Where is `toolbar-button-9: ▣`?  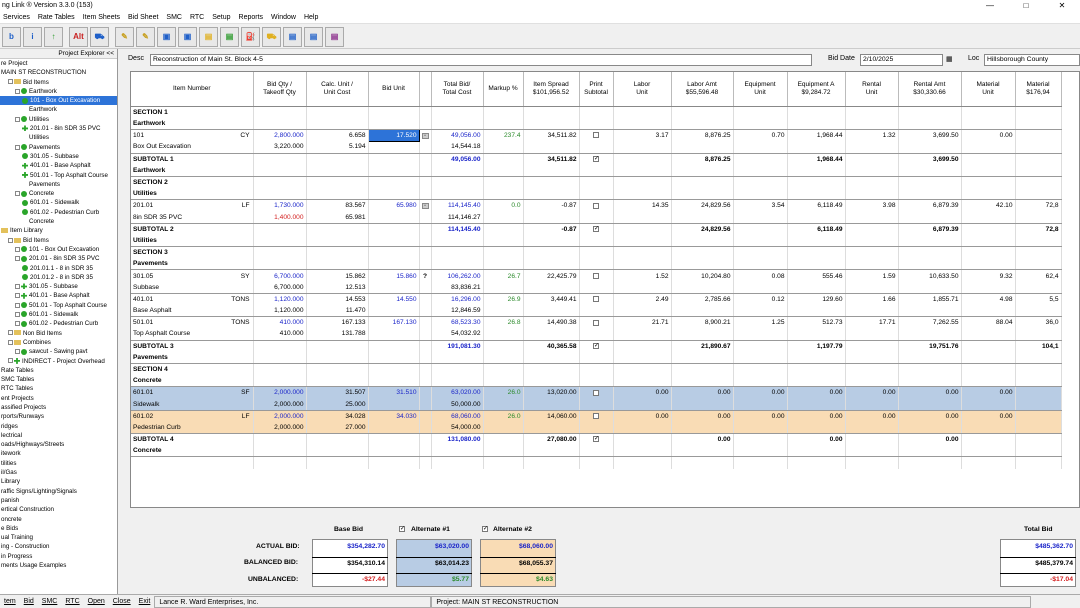 toolbar-button-9: ▣ is located at coordinates (187, 36).